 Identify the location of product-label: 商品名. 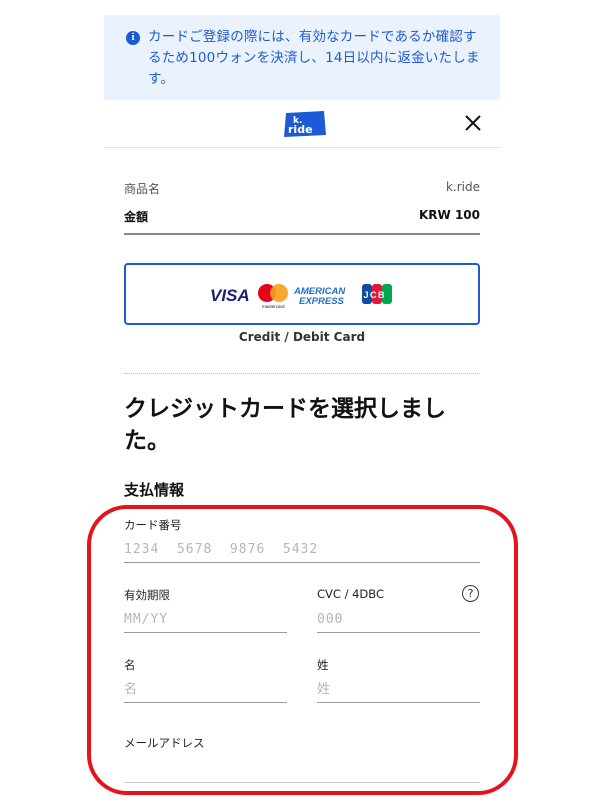
(142, 189).